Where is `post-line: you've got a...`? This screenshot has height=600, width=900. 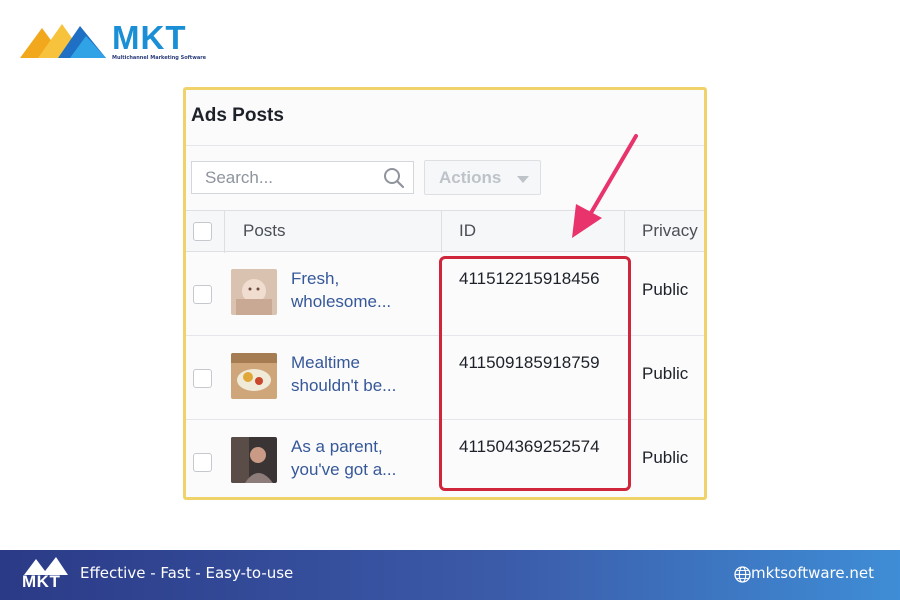 post-line: you've got a... is located at coordinates (344, 469).